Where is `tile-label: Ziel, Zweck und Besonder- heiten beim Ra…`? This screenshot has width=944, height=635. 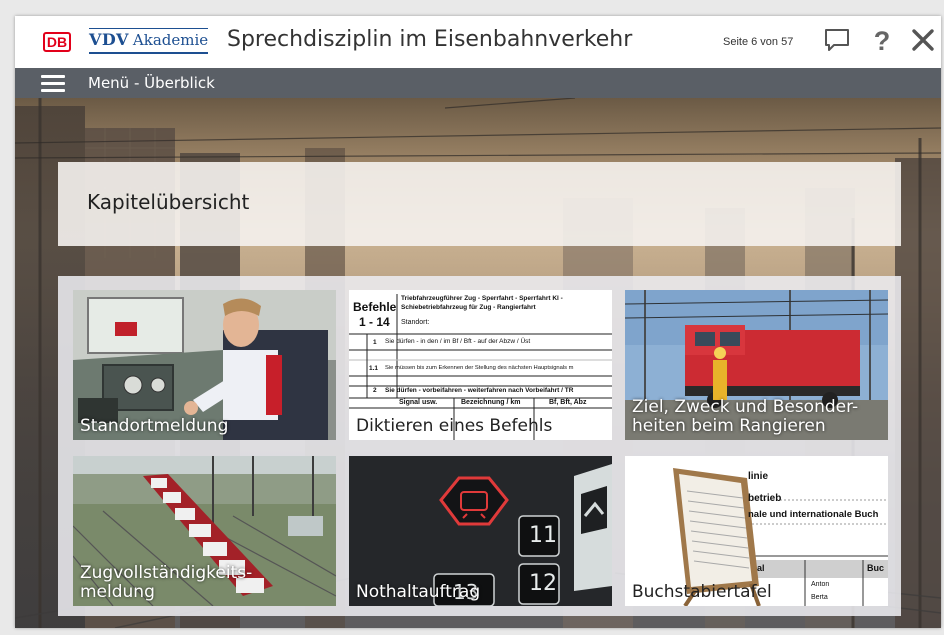 tile-label: Ziel, Zweck und Besonder- heiten beim Ra… is located at coordinates (745, 417).